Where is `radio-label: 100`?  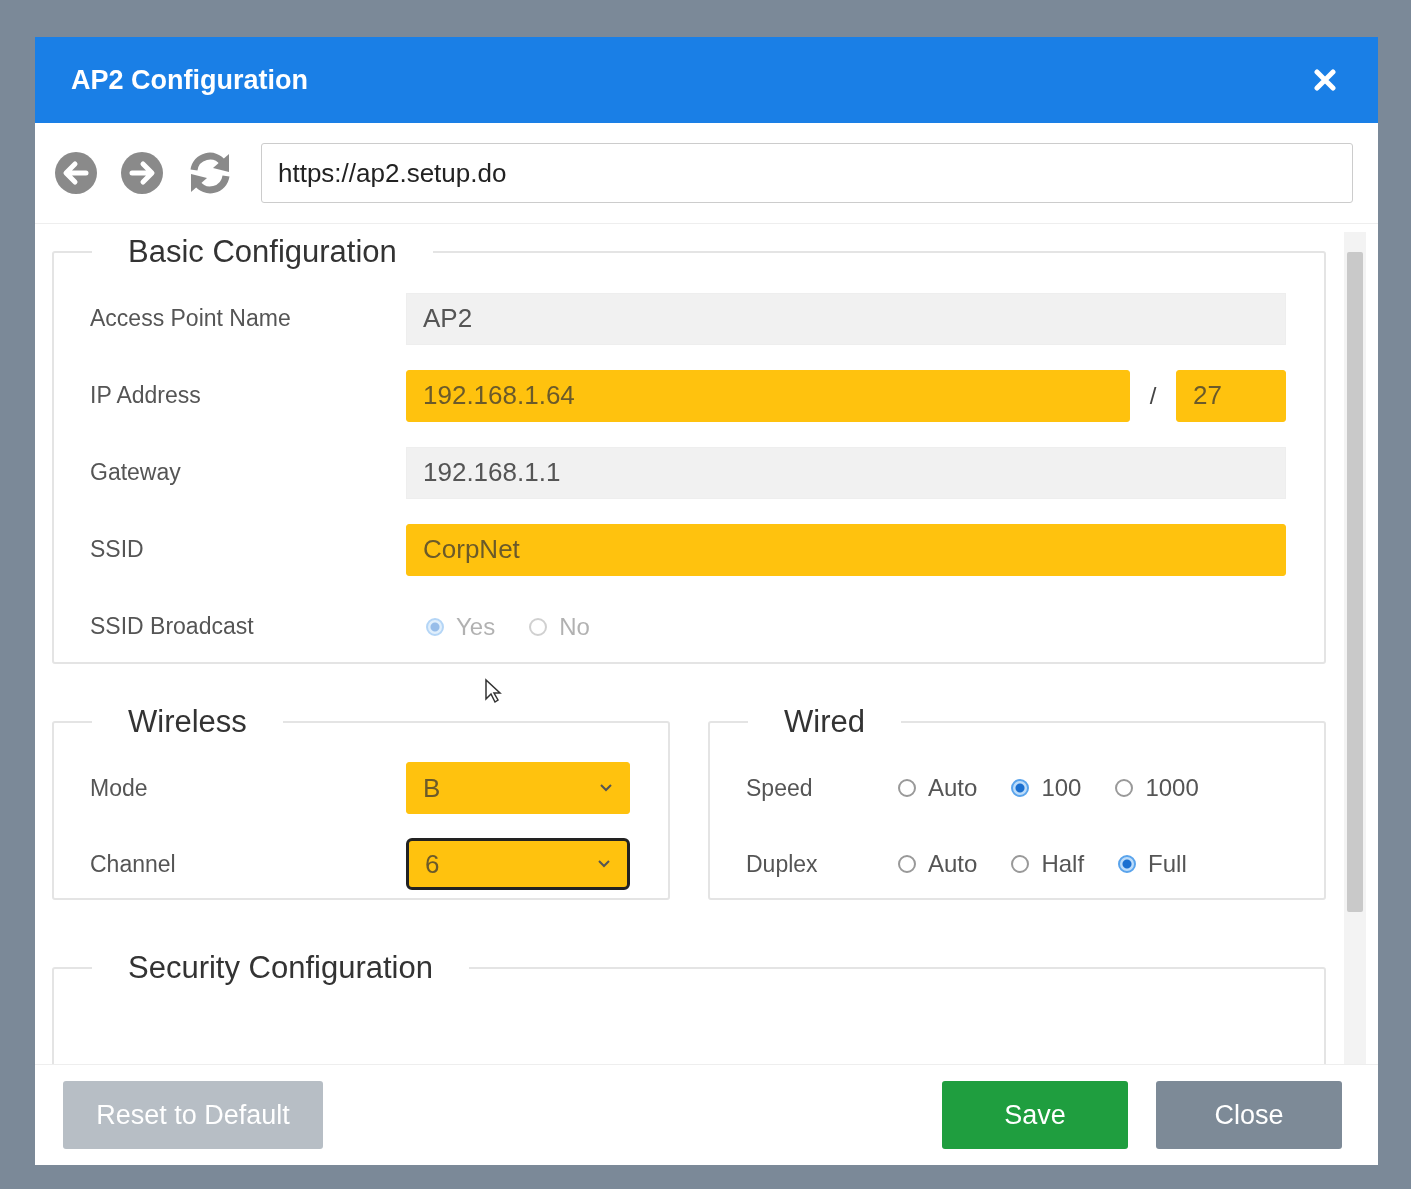 radio-label: 100 is located at coordinates (1061, 788).